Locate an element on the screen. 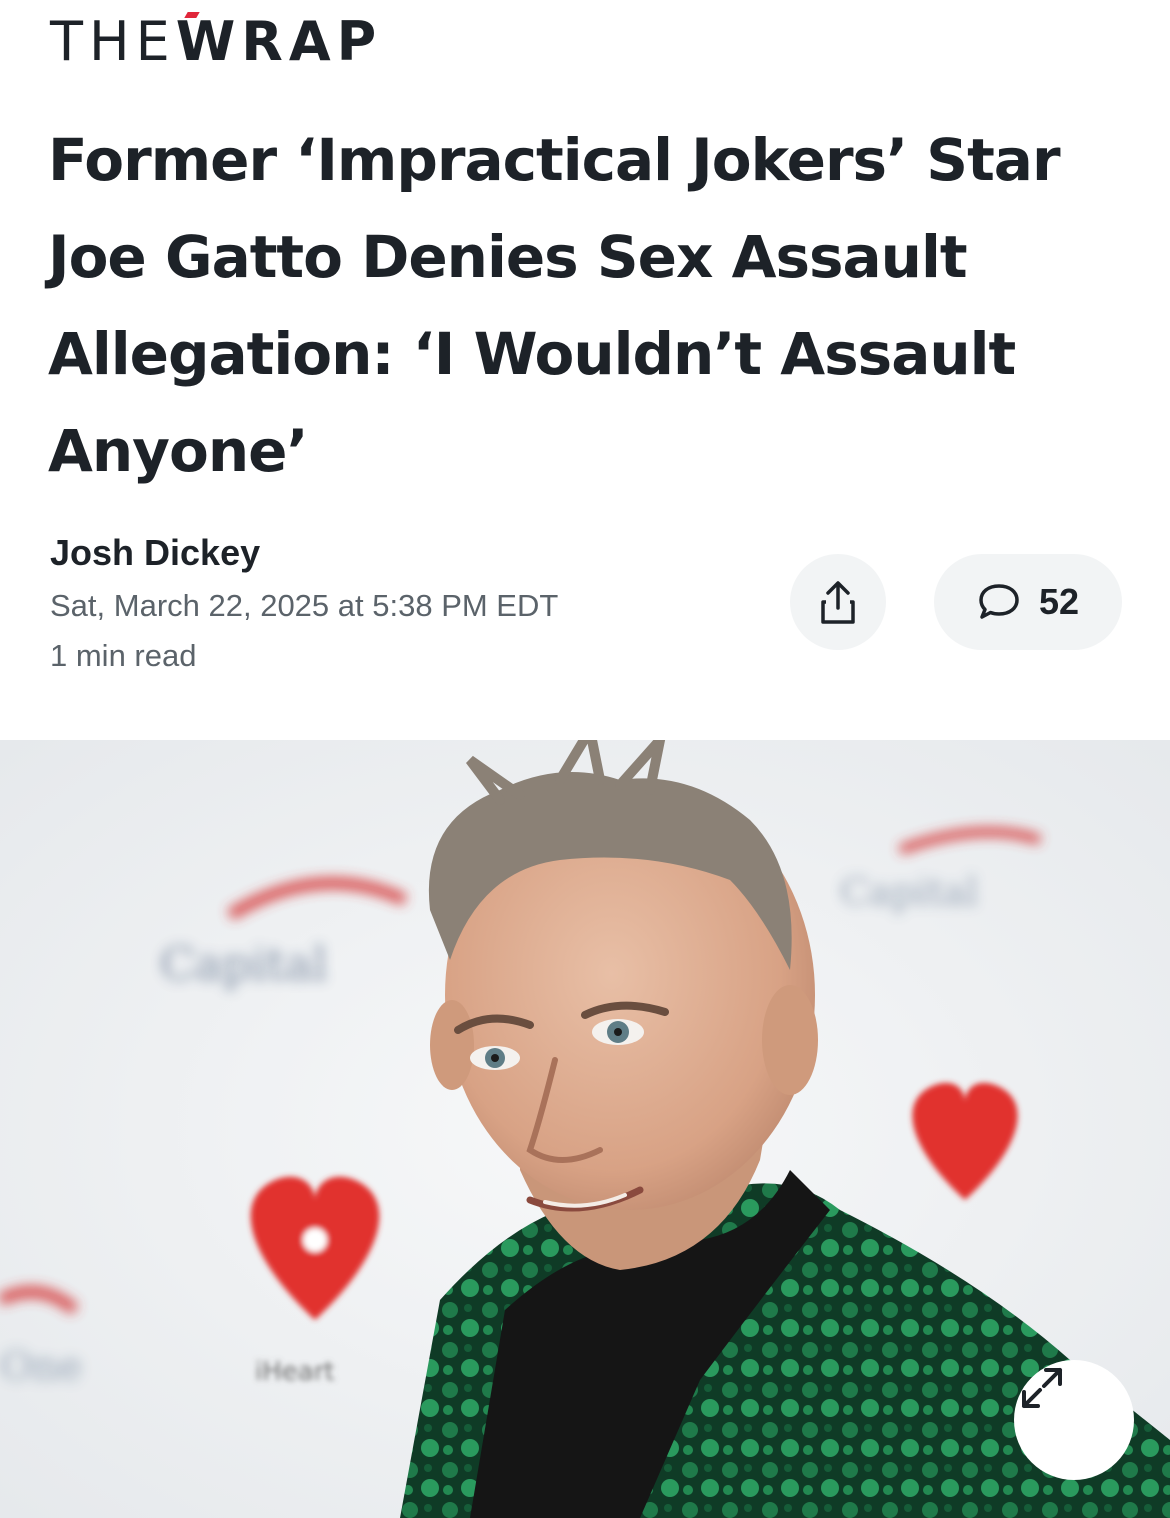 The width and height of the screenshot is (1170, 1518). comments-count: 52 is located at coordinates (1059, 601).